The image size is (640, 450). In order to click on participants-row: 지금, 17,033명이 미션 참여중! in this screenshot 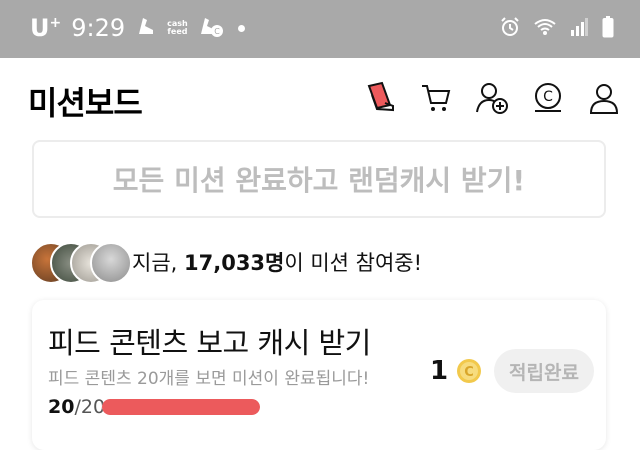, I will do `click(226, 263)`.